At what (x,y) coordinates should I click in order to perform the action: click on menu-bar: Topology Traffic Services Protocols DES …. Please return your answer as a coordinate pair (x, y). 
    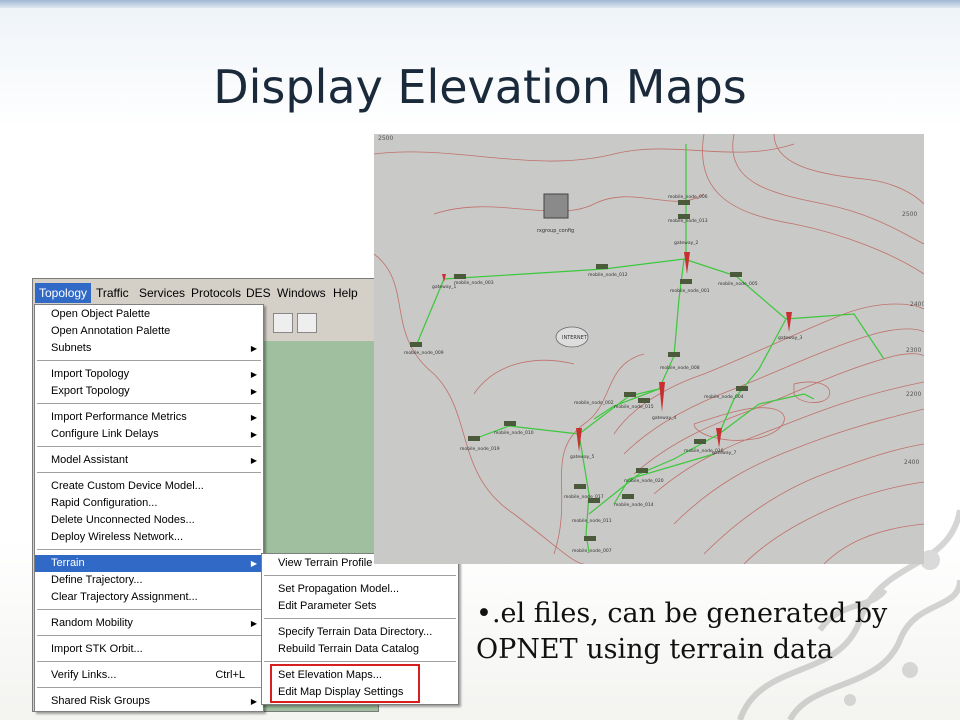
    Looking at the image, I should click on (205, 293).